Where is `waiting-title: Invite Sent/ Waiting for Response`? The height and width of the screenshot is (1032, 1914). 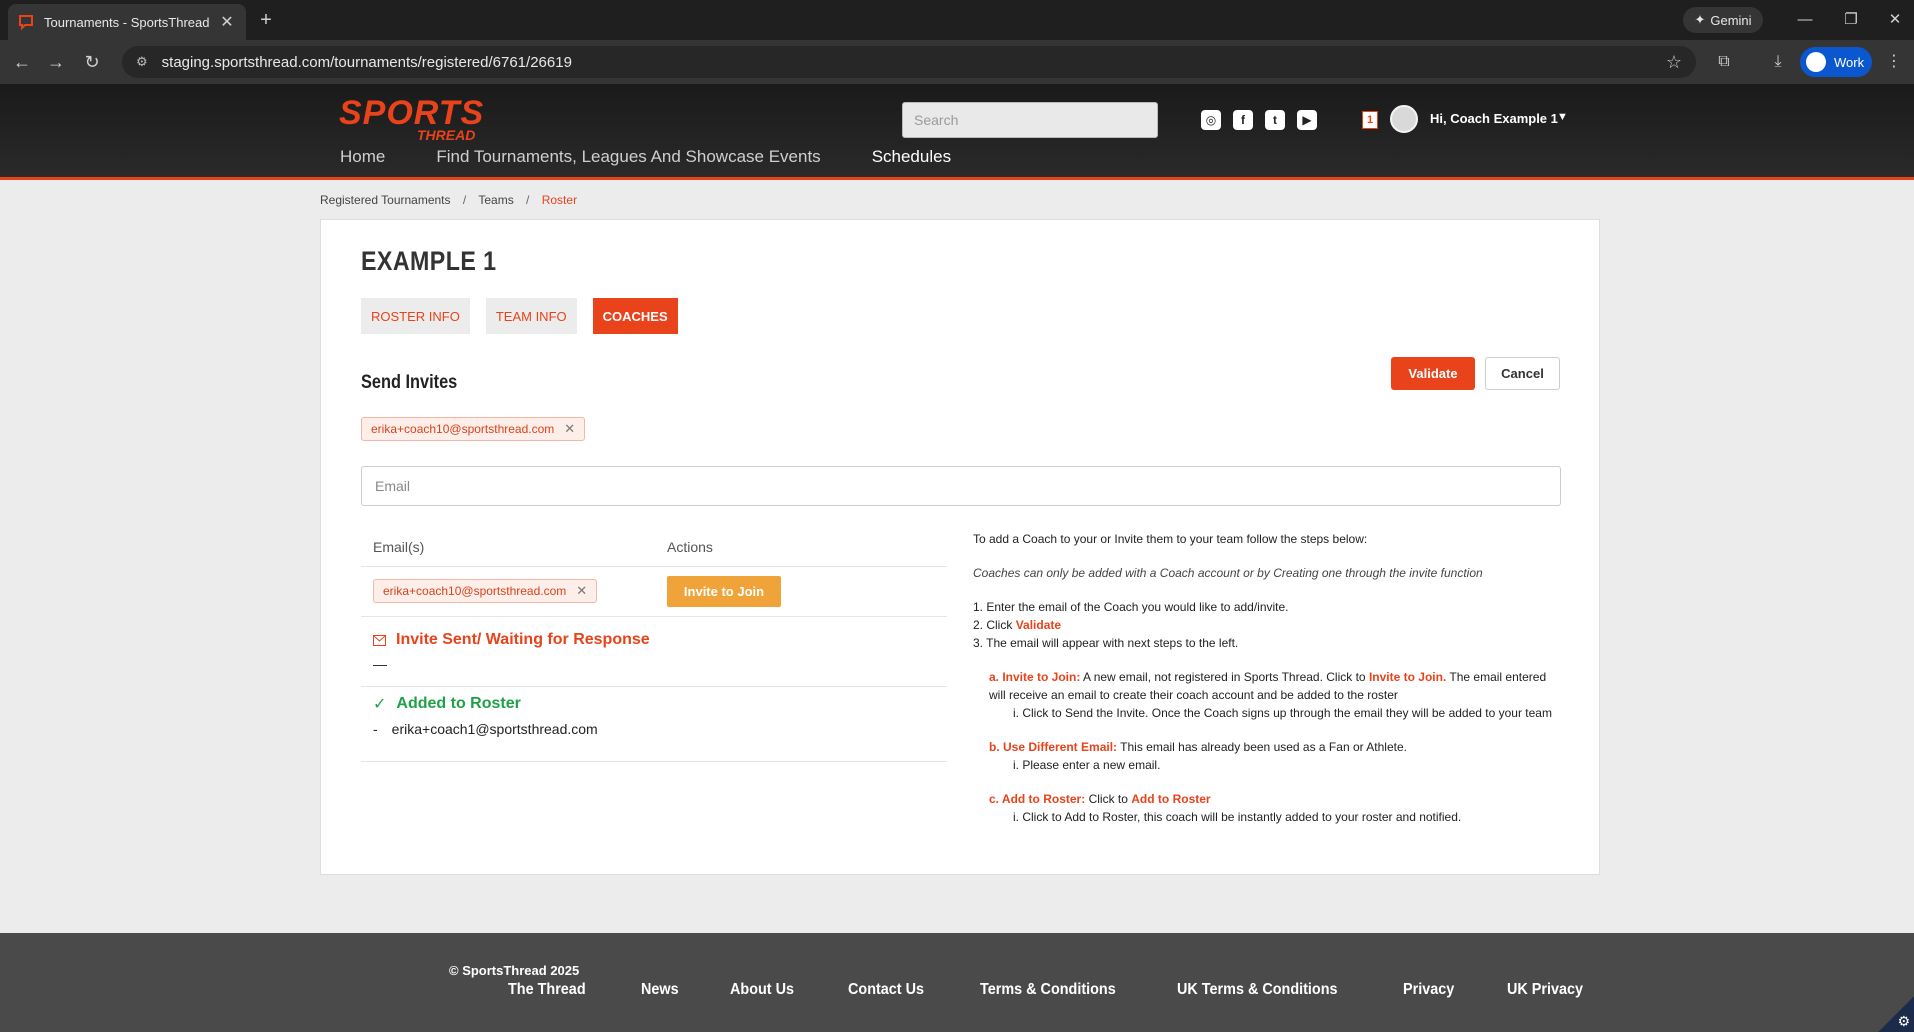 waiting-title: Invite Sent/ Waiting for Response is located at coordinates (660, 640).